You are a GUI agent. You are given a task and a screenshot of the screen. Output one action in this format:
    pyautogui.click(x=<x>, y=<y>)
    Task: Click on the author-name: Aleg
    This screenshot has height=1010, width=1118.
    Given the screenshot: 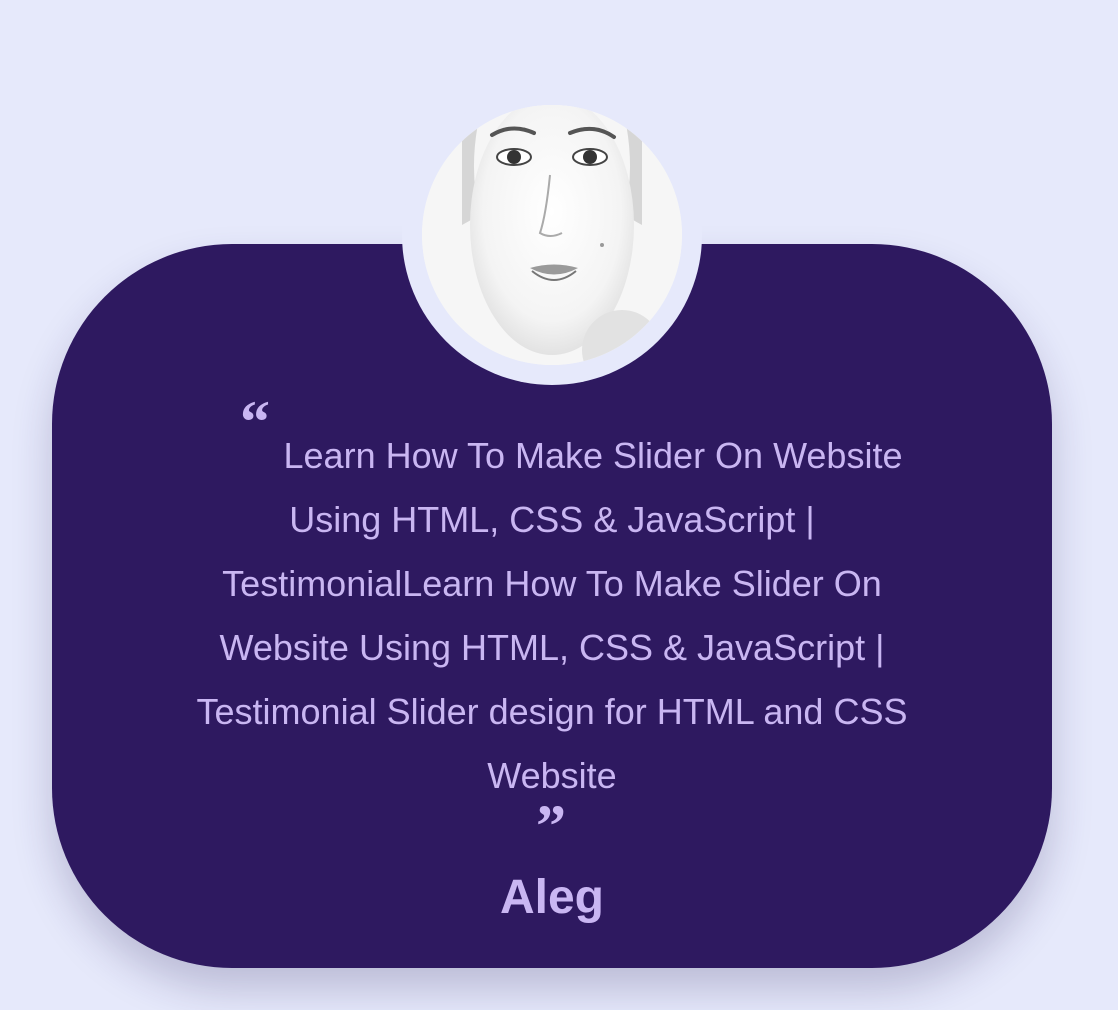 What is the action you would take?
    pyautogui.click(x=551, y=897)
    